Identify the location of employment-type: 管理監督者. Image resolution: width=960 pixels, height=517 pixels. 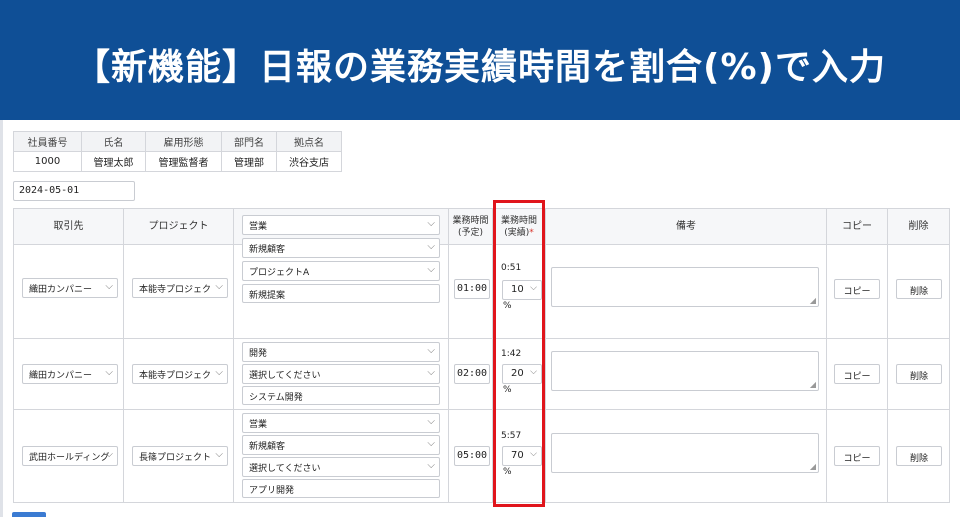
(183, 161).